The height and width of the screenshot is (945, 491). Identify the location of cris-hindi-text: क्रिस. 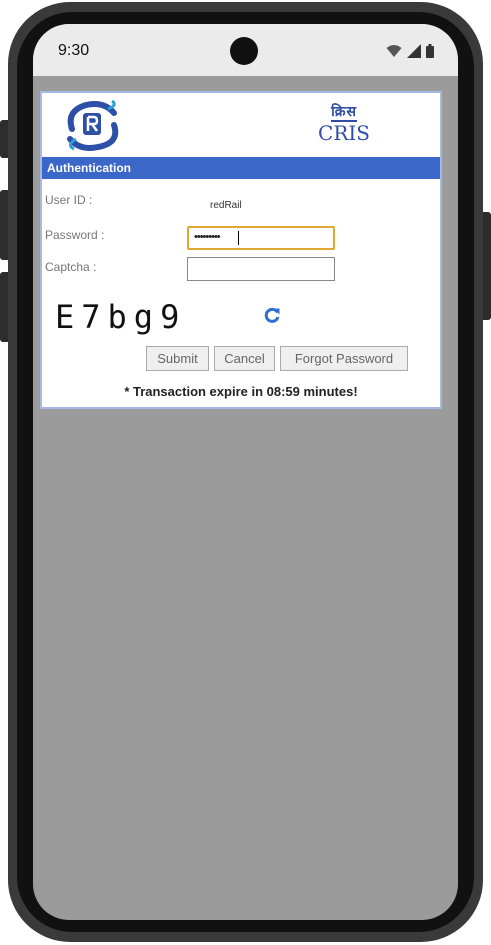
(344, 113).